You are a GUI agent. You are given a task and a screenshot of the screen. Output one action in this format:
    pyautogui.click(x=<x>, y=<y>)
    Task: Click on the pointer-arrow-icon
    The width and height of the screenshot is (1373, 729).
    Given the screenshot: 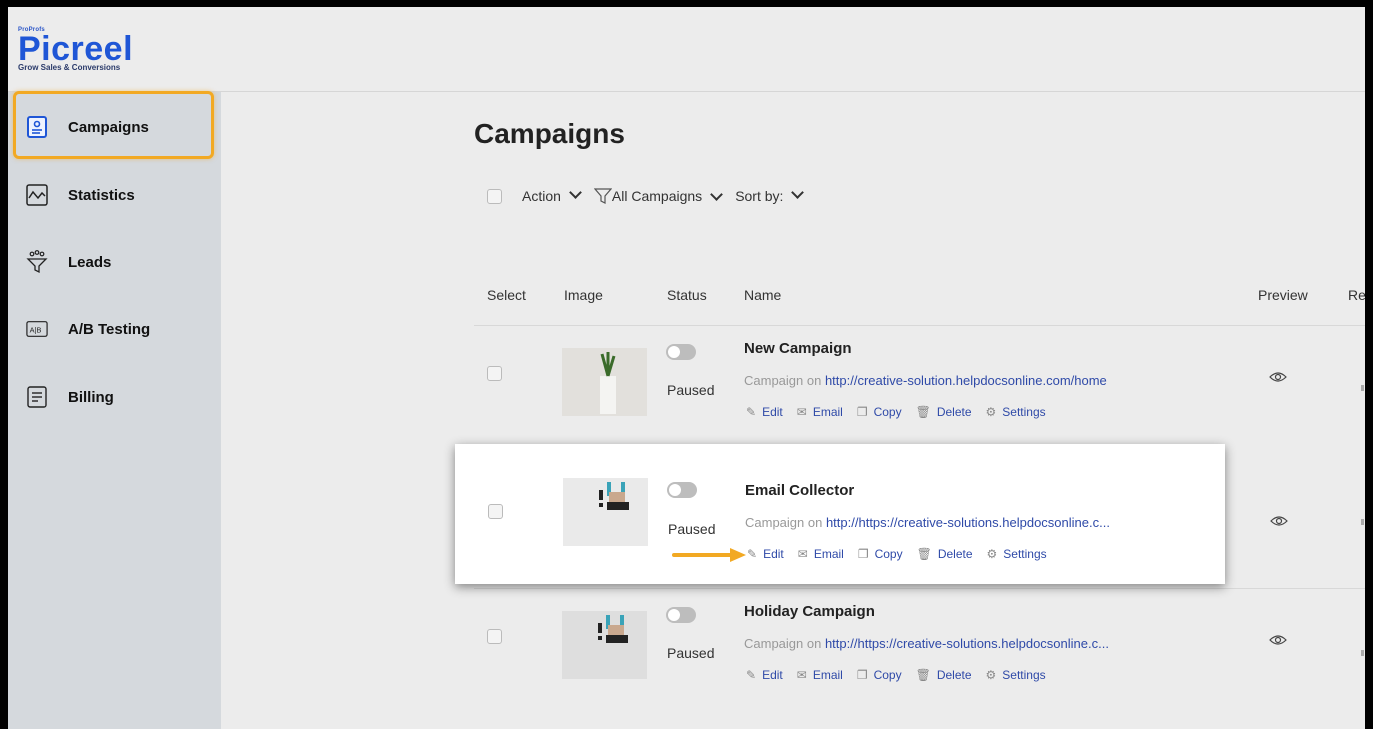 What is the action you would take?
    pyautogui.click(x=709, y=555)
    